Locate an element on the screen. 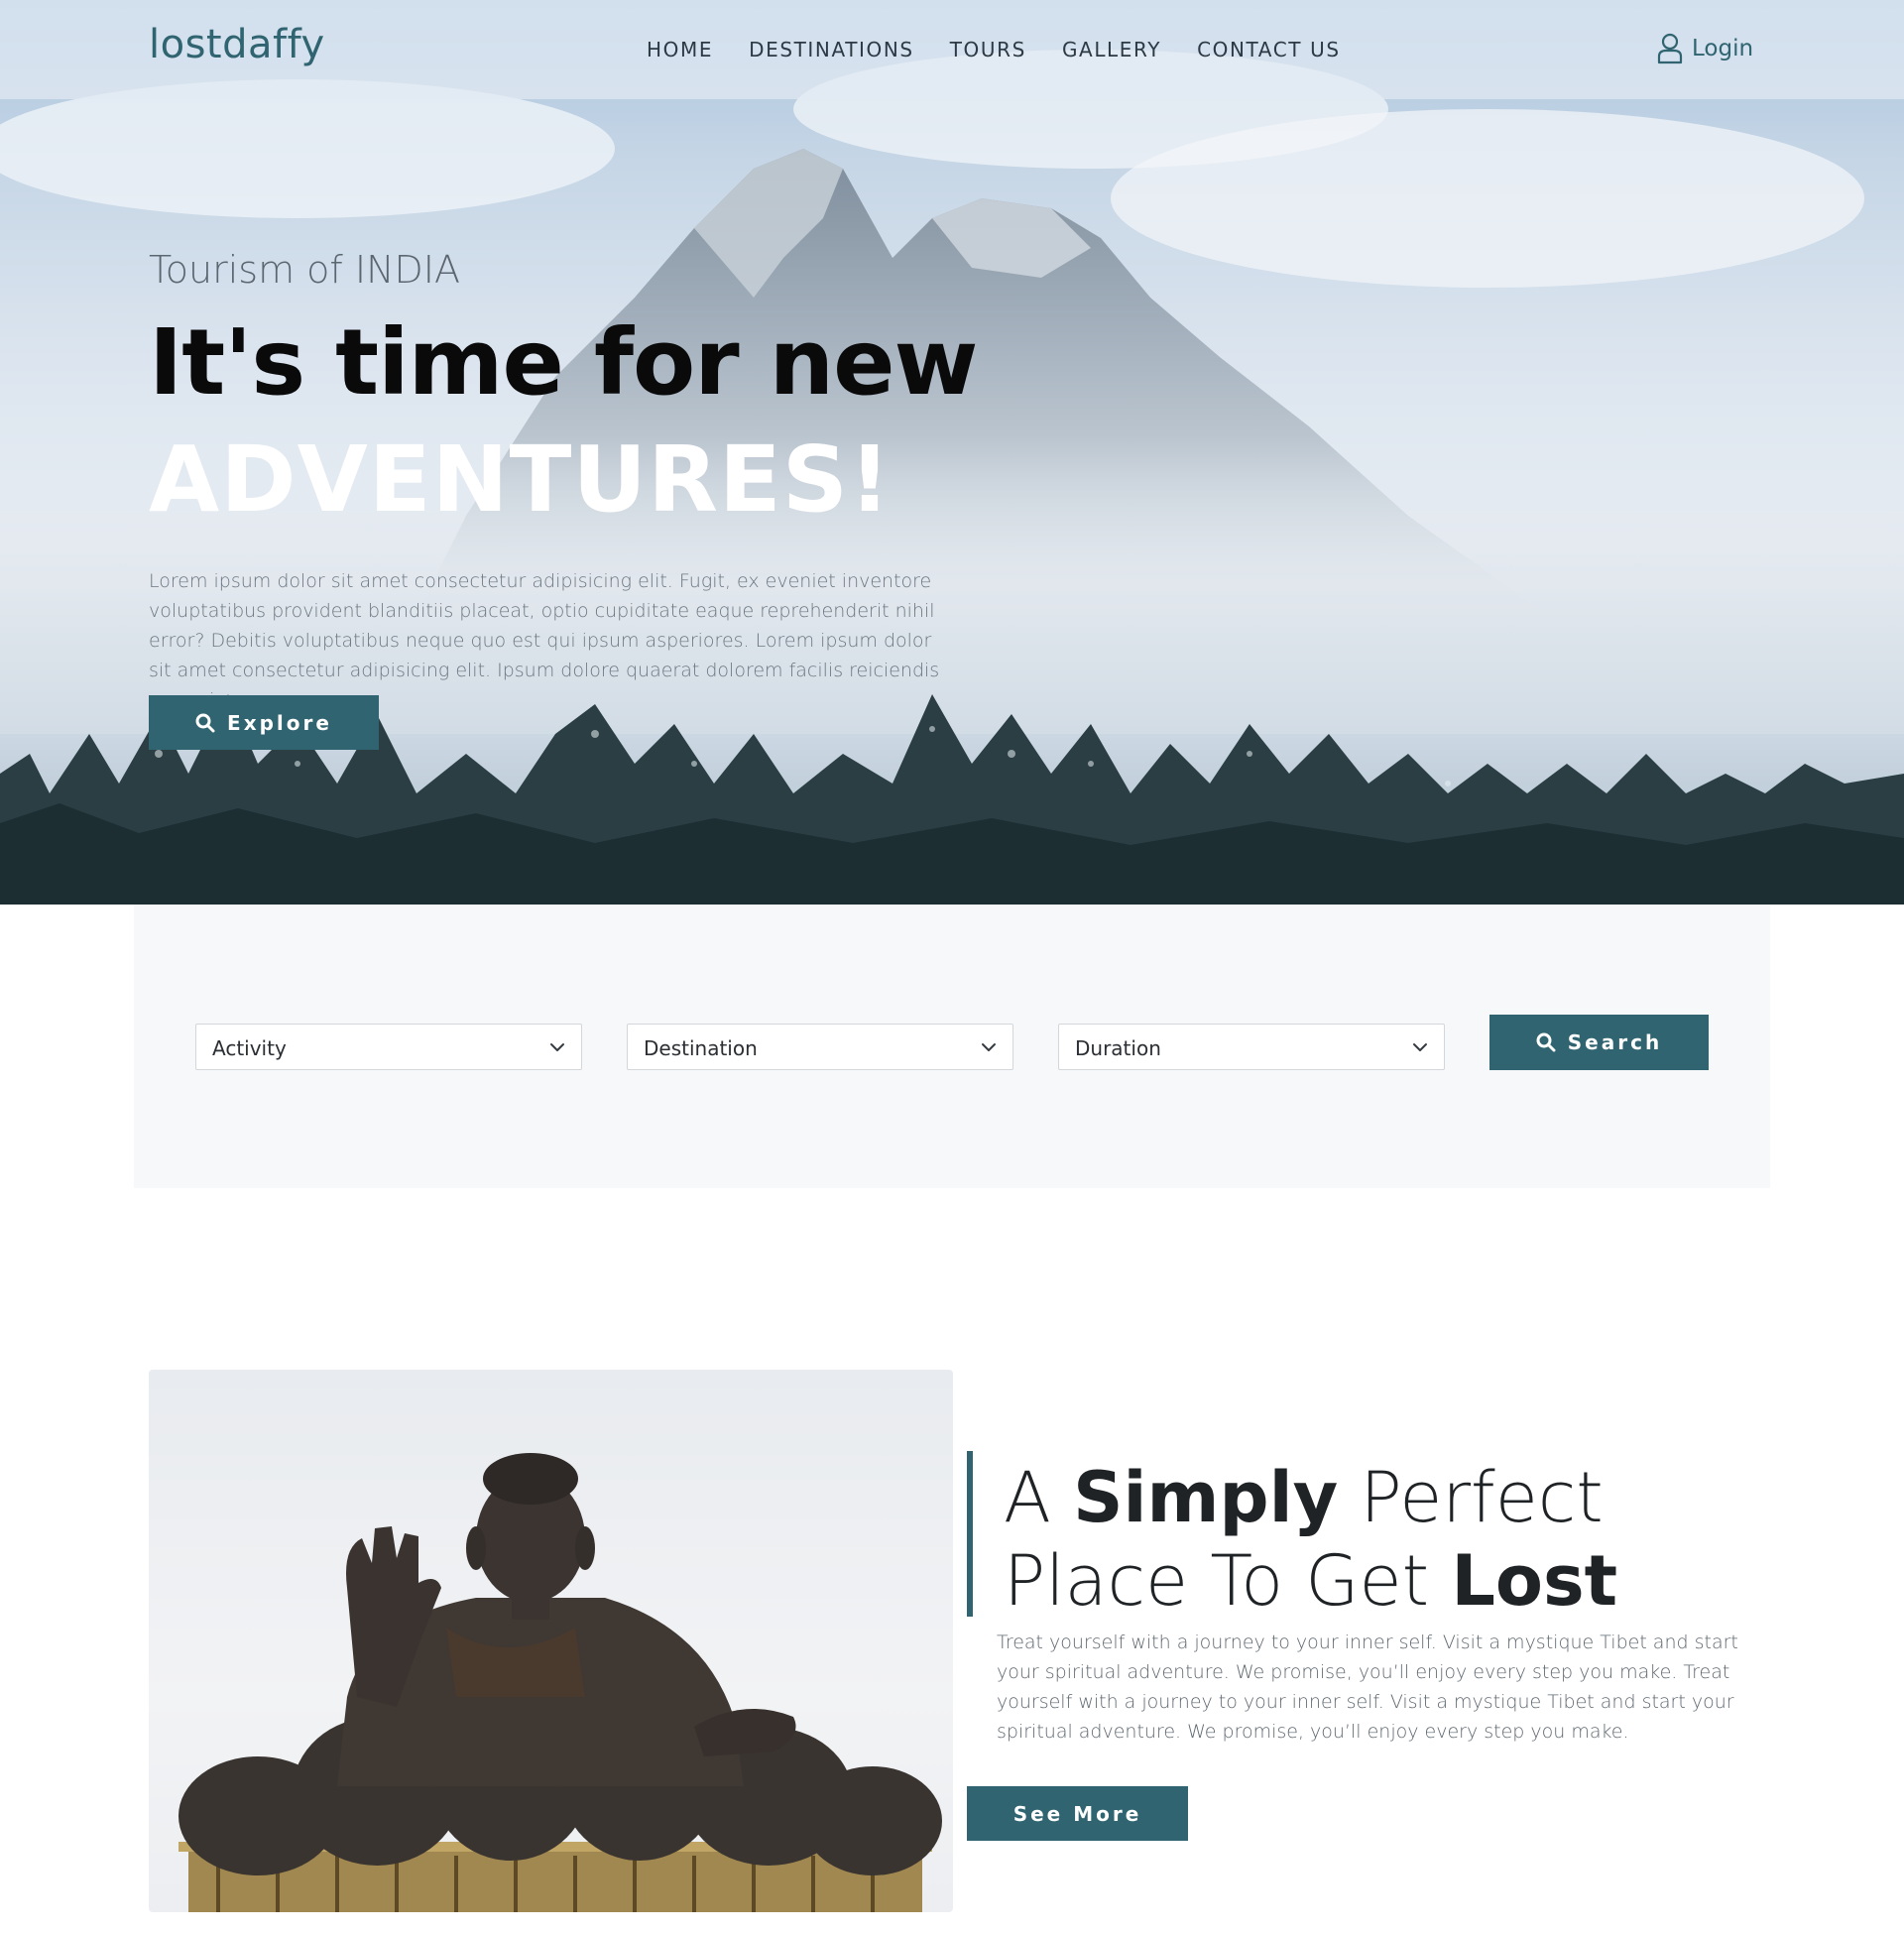 The height and width of the screenshot is (1934, 1904). duration-select-value: Duration is located at coordinates (1118, 1048).